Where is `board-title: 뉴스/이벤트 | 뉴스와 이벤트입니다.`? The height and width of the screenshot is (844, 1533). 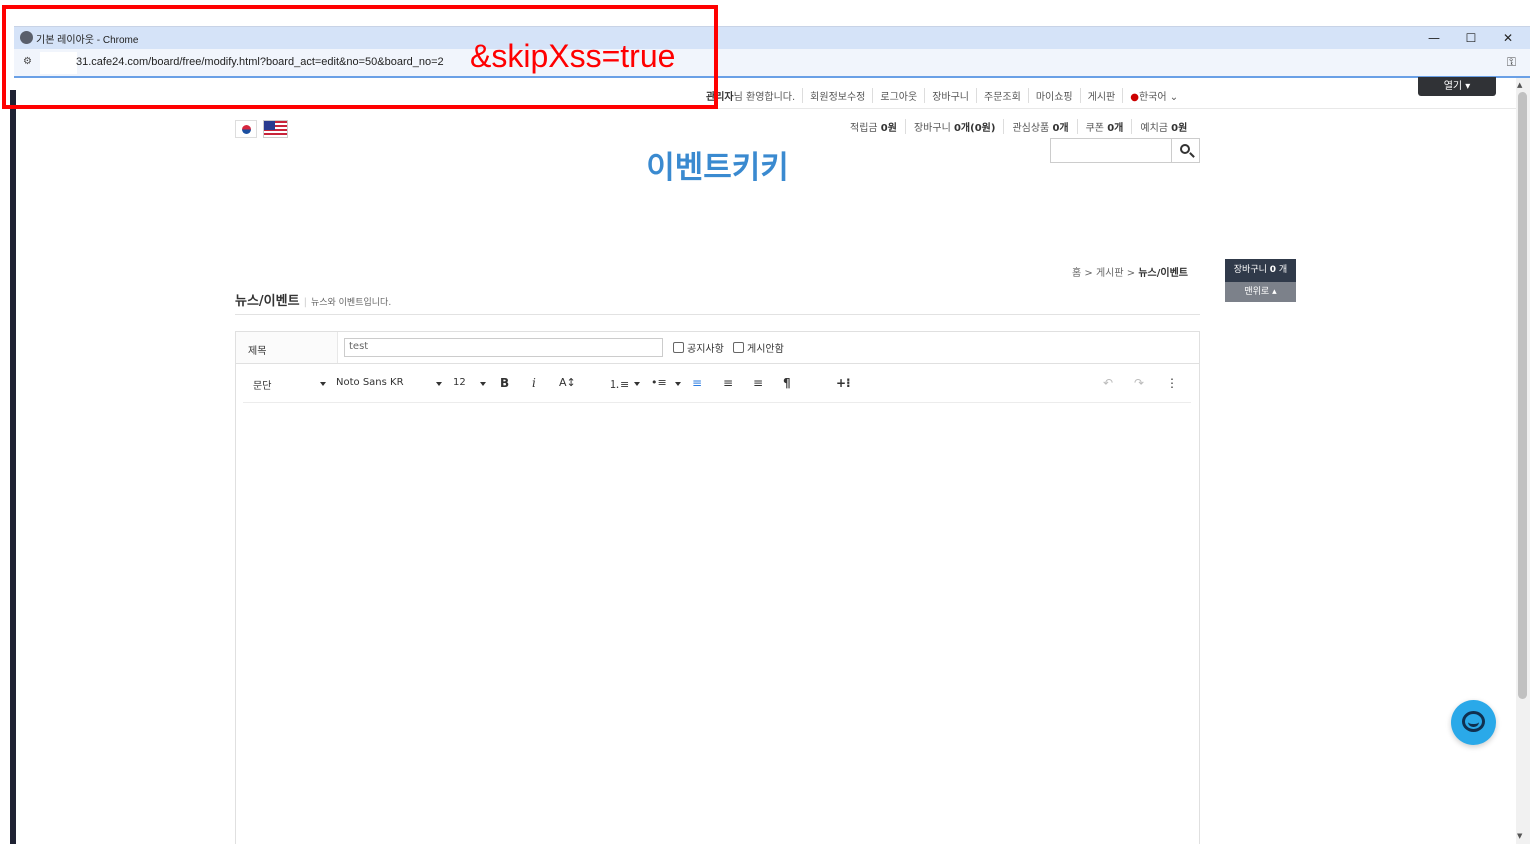
board-title: 뉴스/이벤트 | 뉴스와 이벤트입니다. is located at coordinates (313, 301).